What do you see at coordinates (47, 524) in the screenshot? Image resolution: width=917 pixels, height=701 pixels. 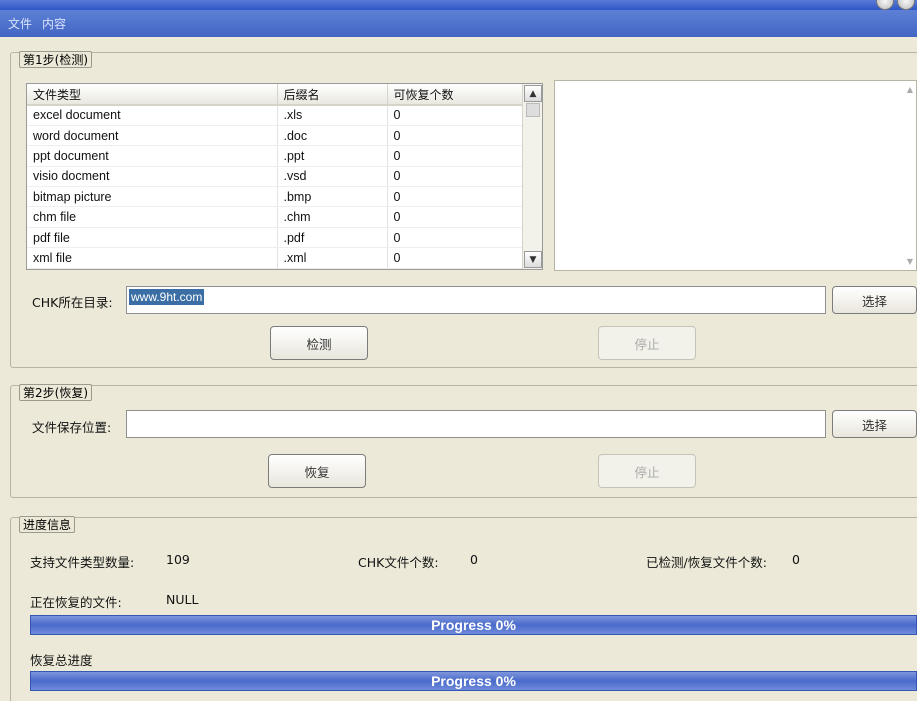 I see `progress-title: 进度信息` at bounding box center [47, 524].